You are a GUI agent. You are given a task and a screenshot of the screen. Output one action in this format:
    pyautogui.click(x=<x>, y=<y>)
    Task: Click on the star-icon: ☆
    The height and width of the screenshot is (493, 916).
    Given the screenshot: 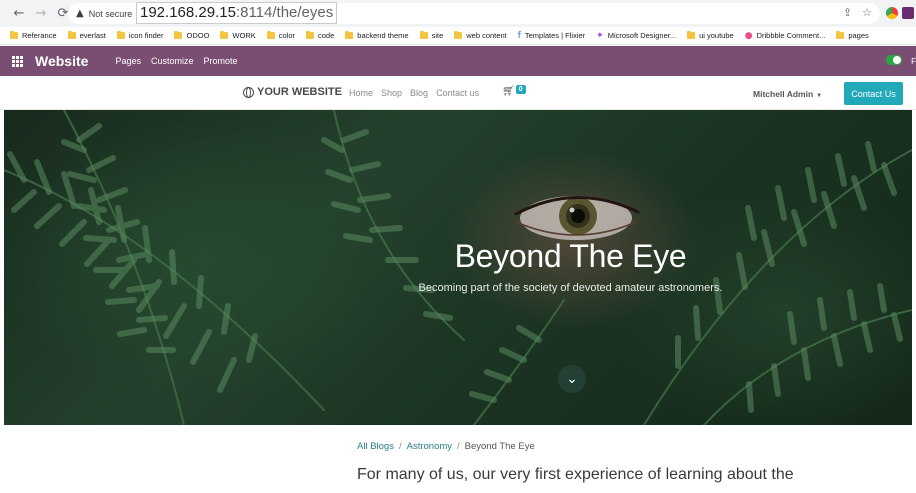 What is the action you would take?
    pyautogui.click(x=867, y=12)
    